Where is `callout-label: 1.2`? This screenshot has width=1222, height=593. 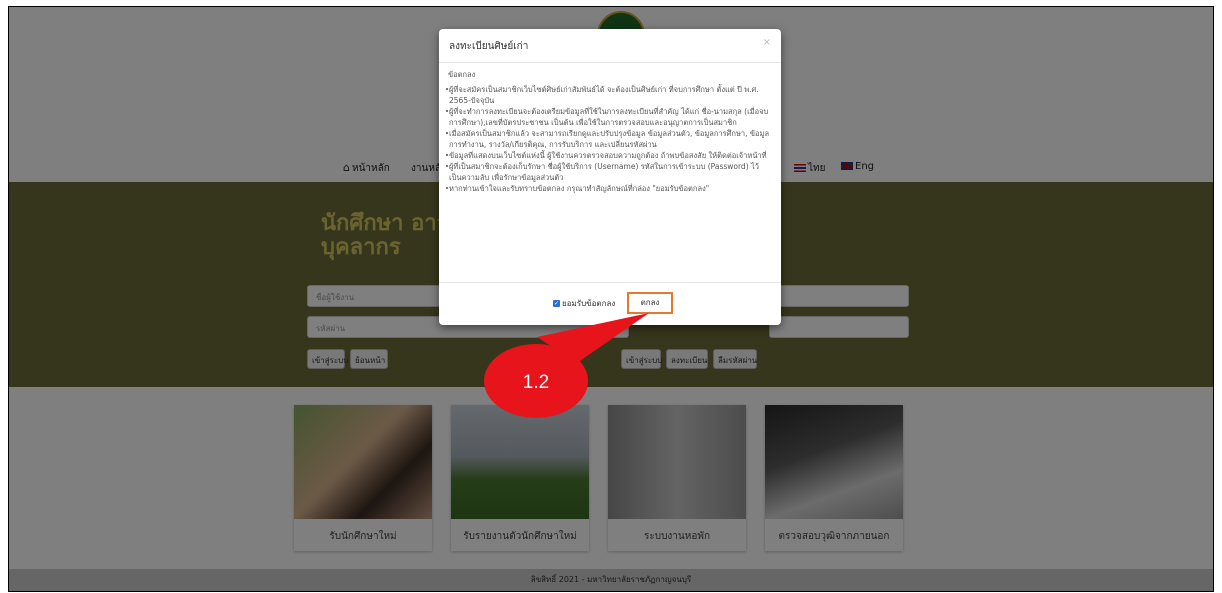
callout-label: 1.2 is located at coordinates (536, 382).